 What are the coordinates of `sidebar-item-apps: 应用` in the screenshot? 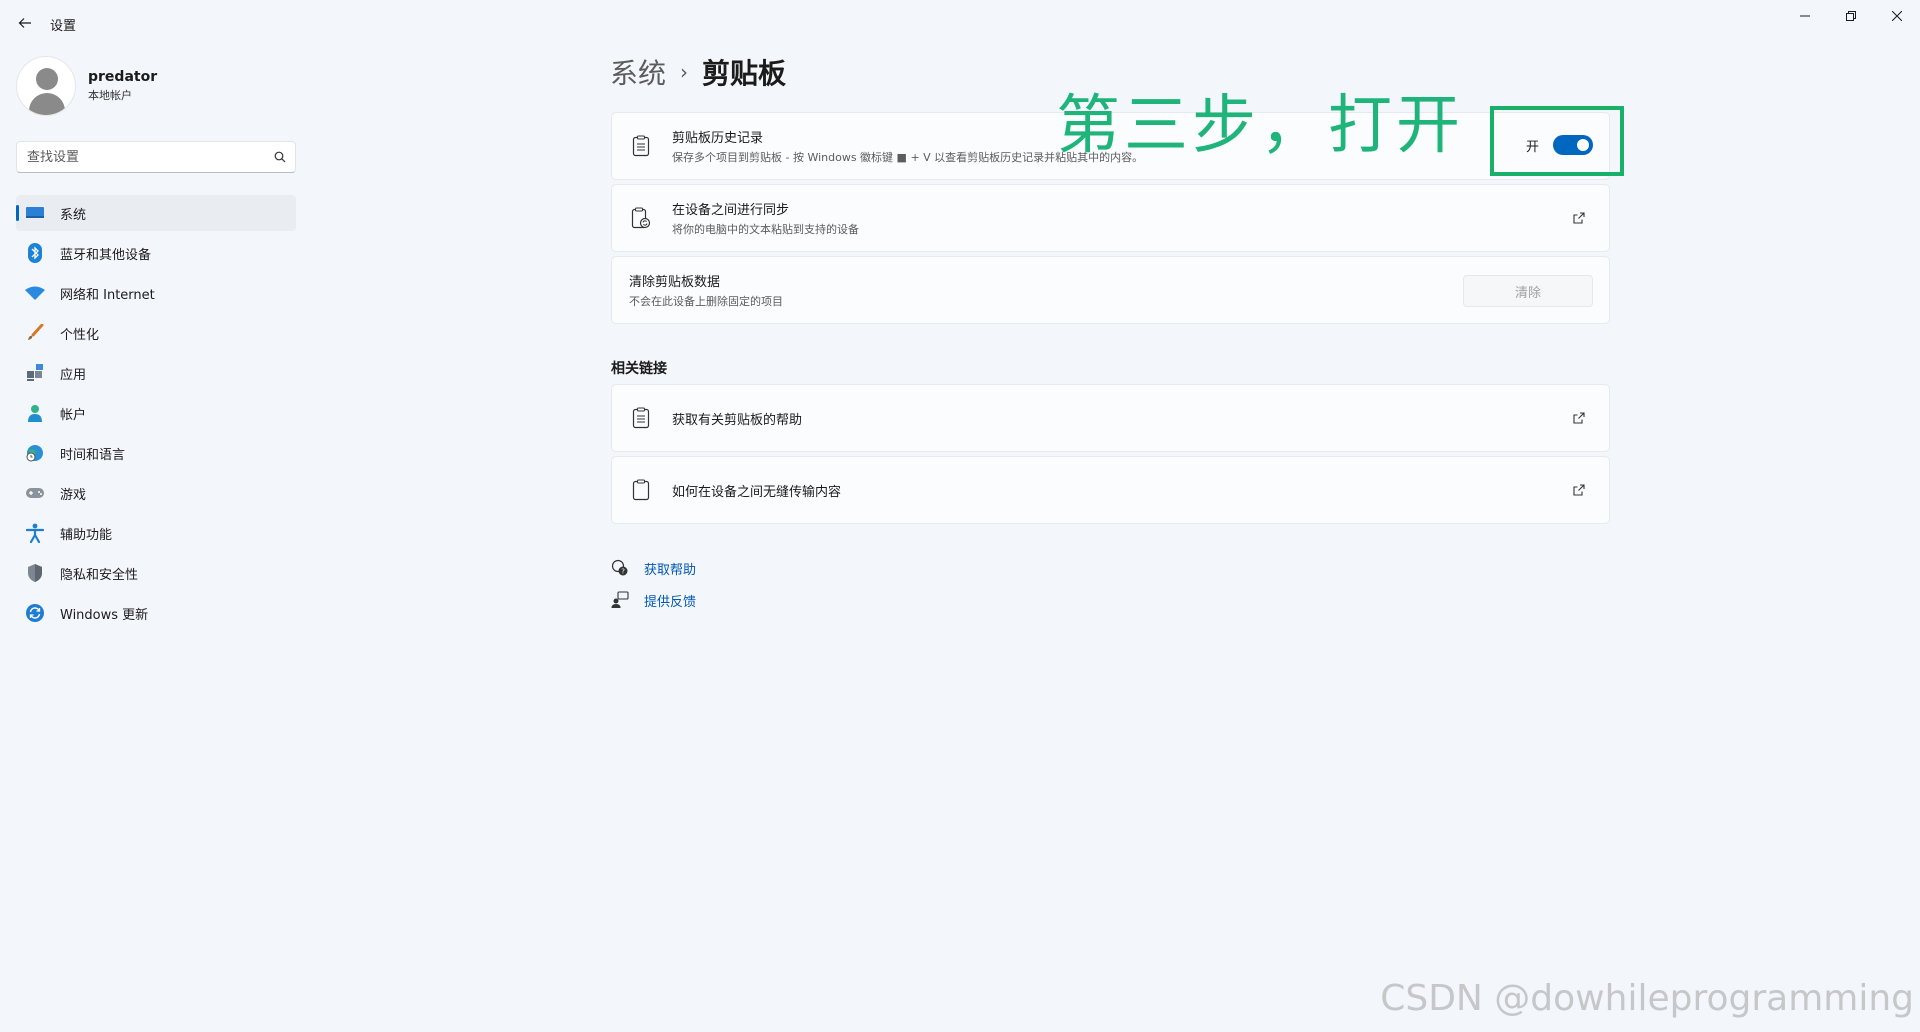 It's located at (156, 373).